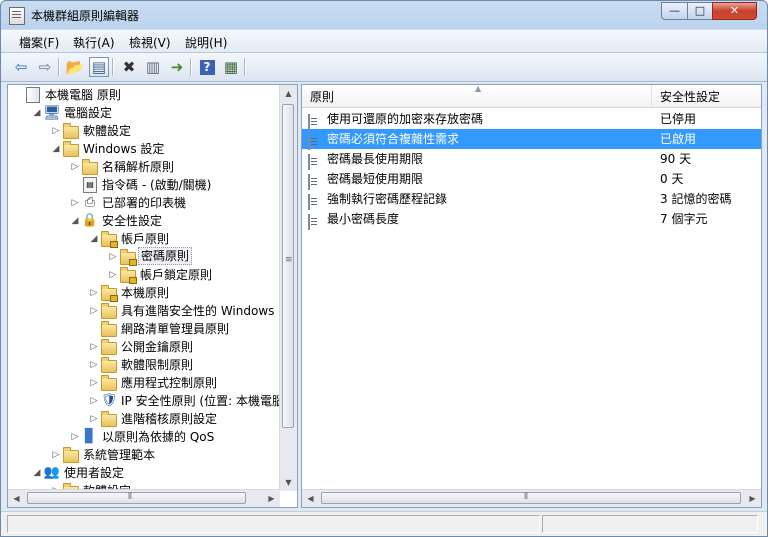  Describe the element at coordinates (39, 42) in the screenshot. I see `menu-file: 檔案(F)` at that location.